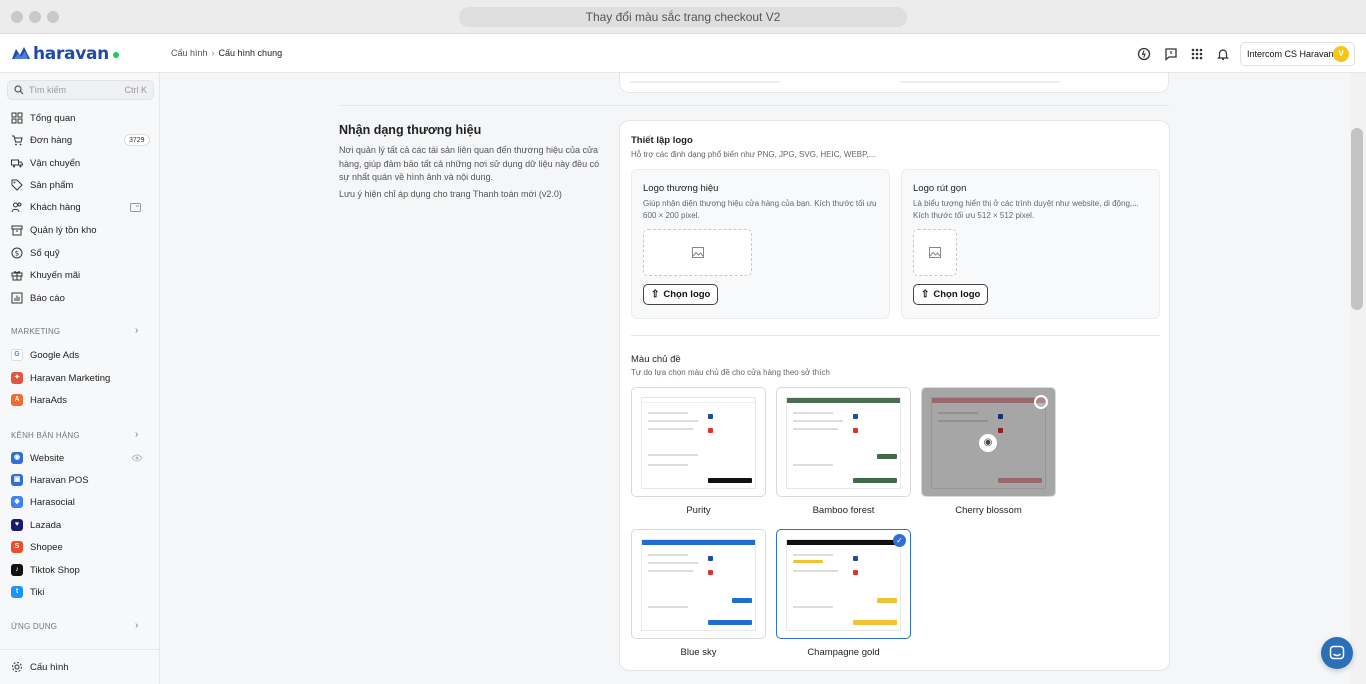  Describe the element at coordinates (135, 207) in the screenshot. I see `customer-card-icon` at that location.